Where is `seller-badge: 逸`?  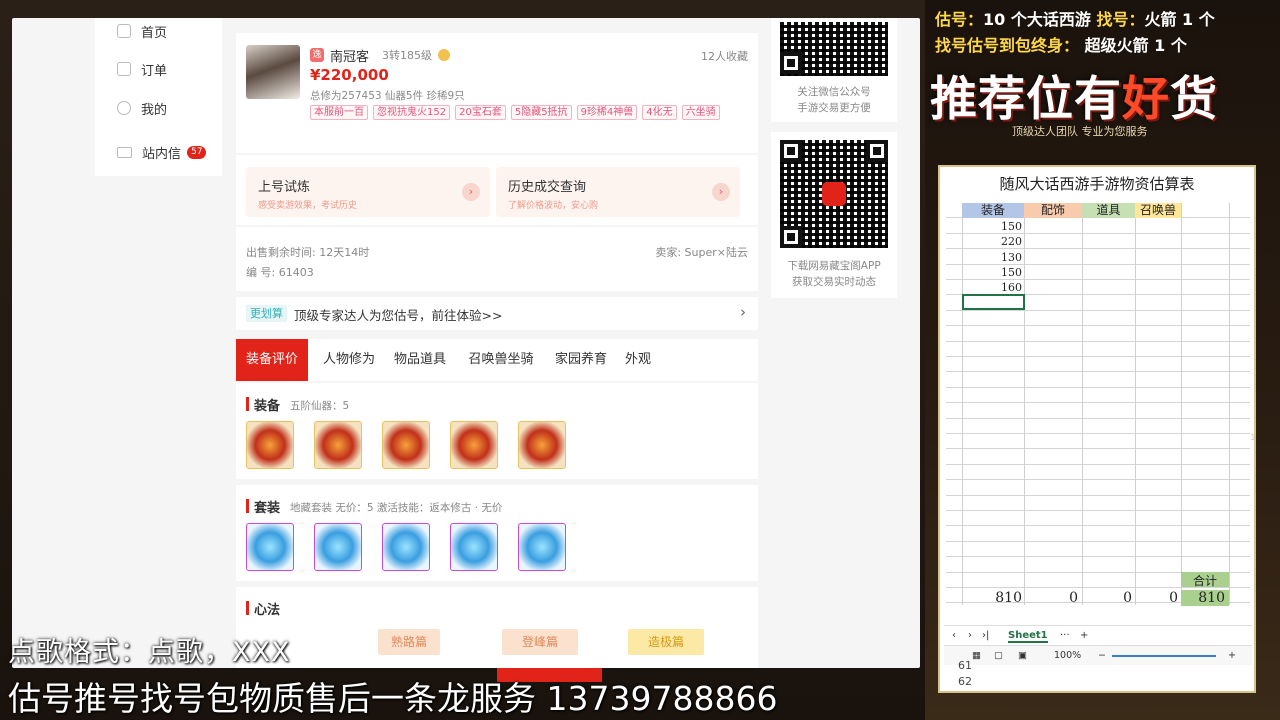
seller-badge: 逸 is located at coordinates (317, 55).